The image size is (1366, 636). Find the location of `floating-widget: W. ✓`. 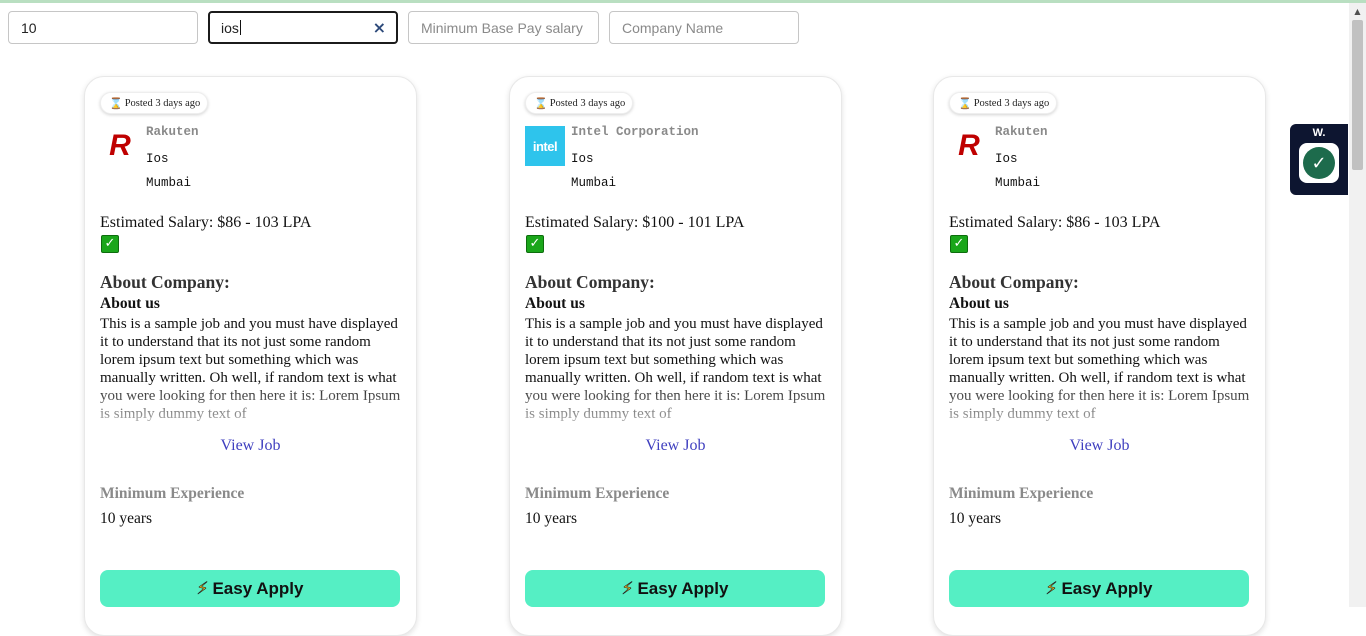

floating-widget: W. ✓ is located at coordinates (1319, 159).